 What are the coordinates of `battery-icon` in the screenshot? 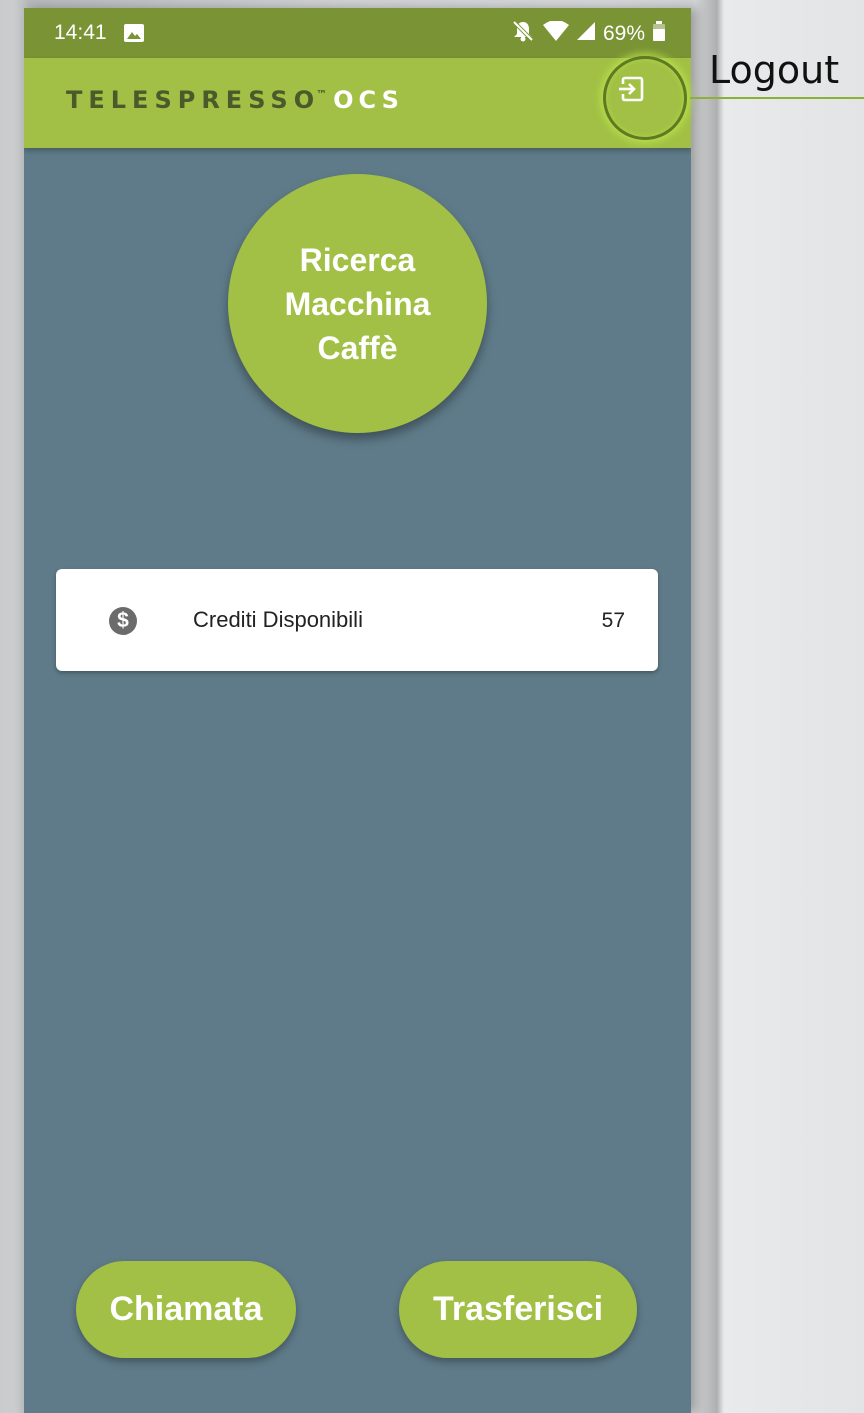 It's located at (659, 34).